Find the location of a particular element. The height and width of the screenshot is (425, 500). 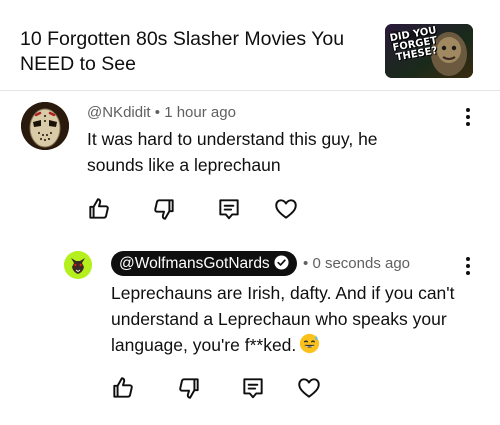

comment-actions is located at coordinates (196, 209).